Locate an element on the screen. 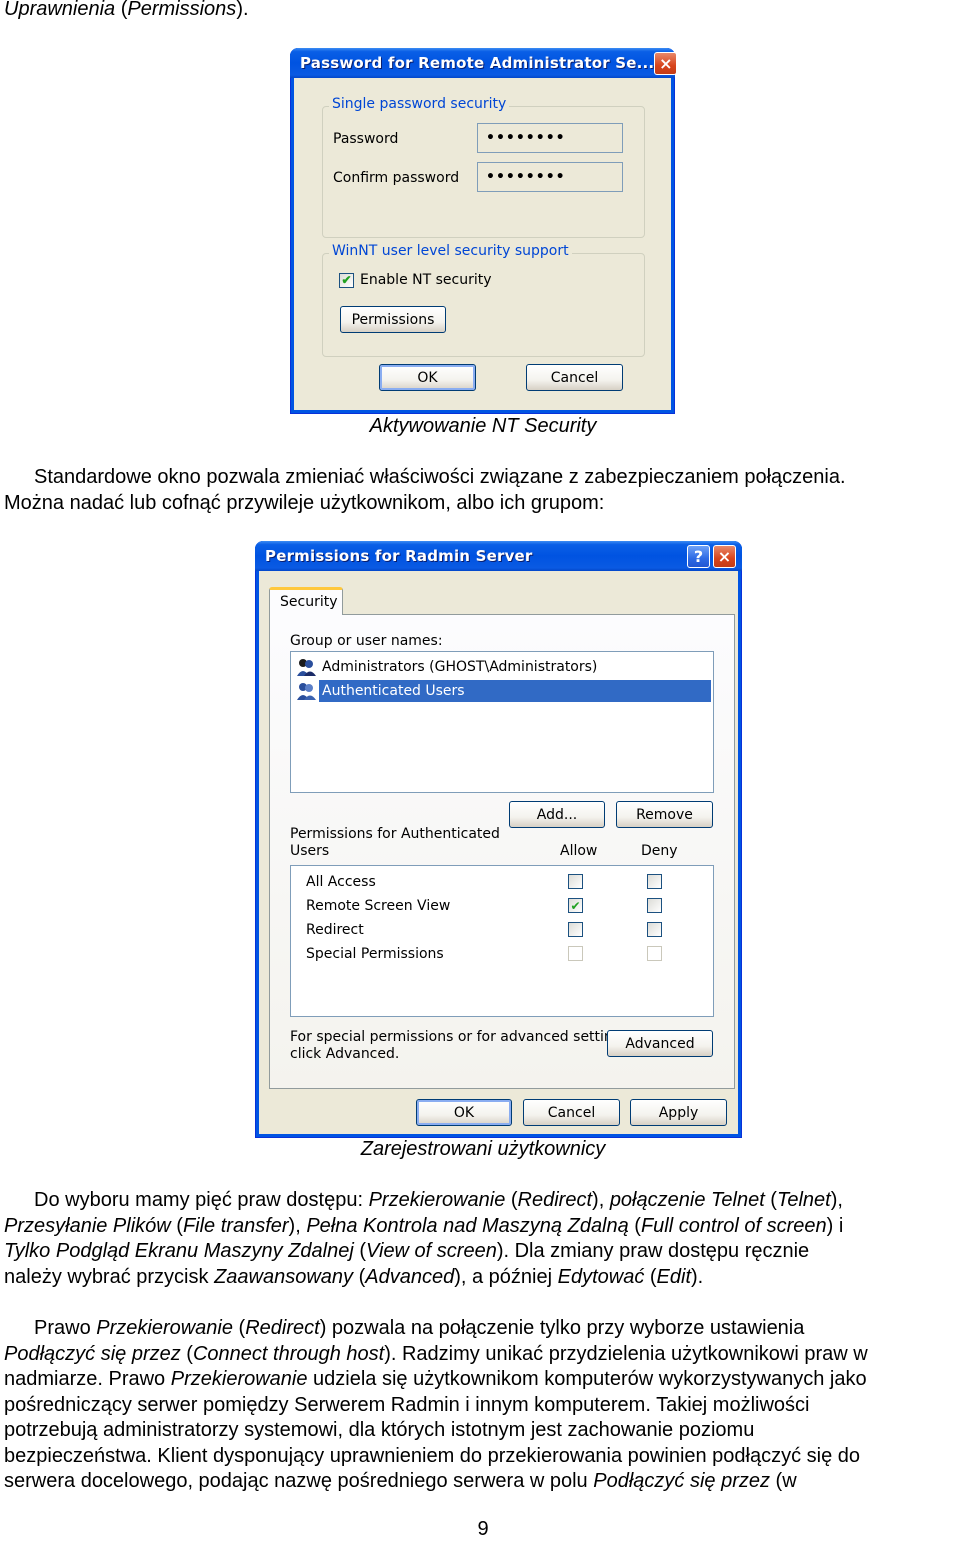 The height and width of the screenshot is (1541, 960). list-item: Authenticated Users is located at coordinates (503, 691).